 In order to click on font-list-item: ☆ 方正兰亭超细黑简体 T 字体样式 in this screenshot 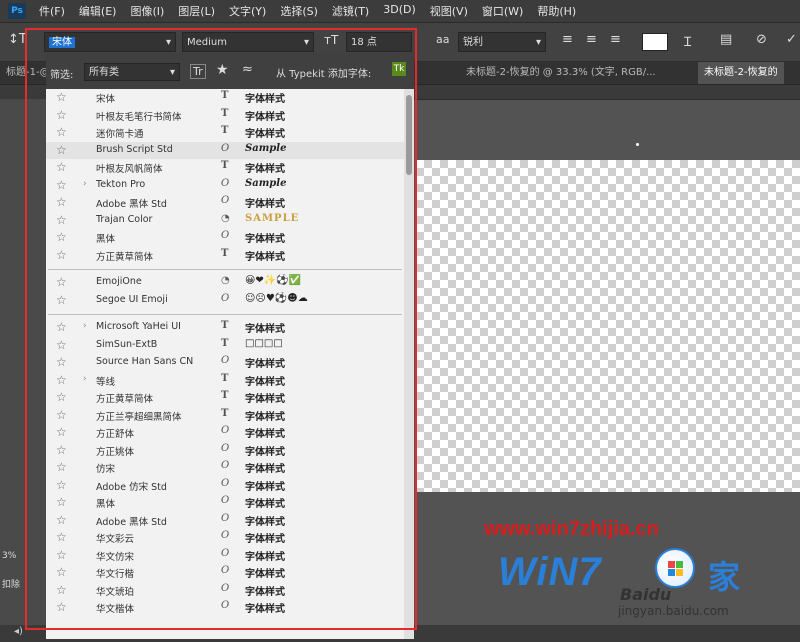, I will do `click(225, 416)`.